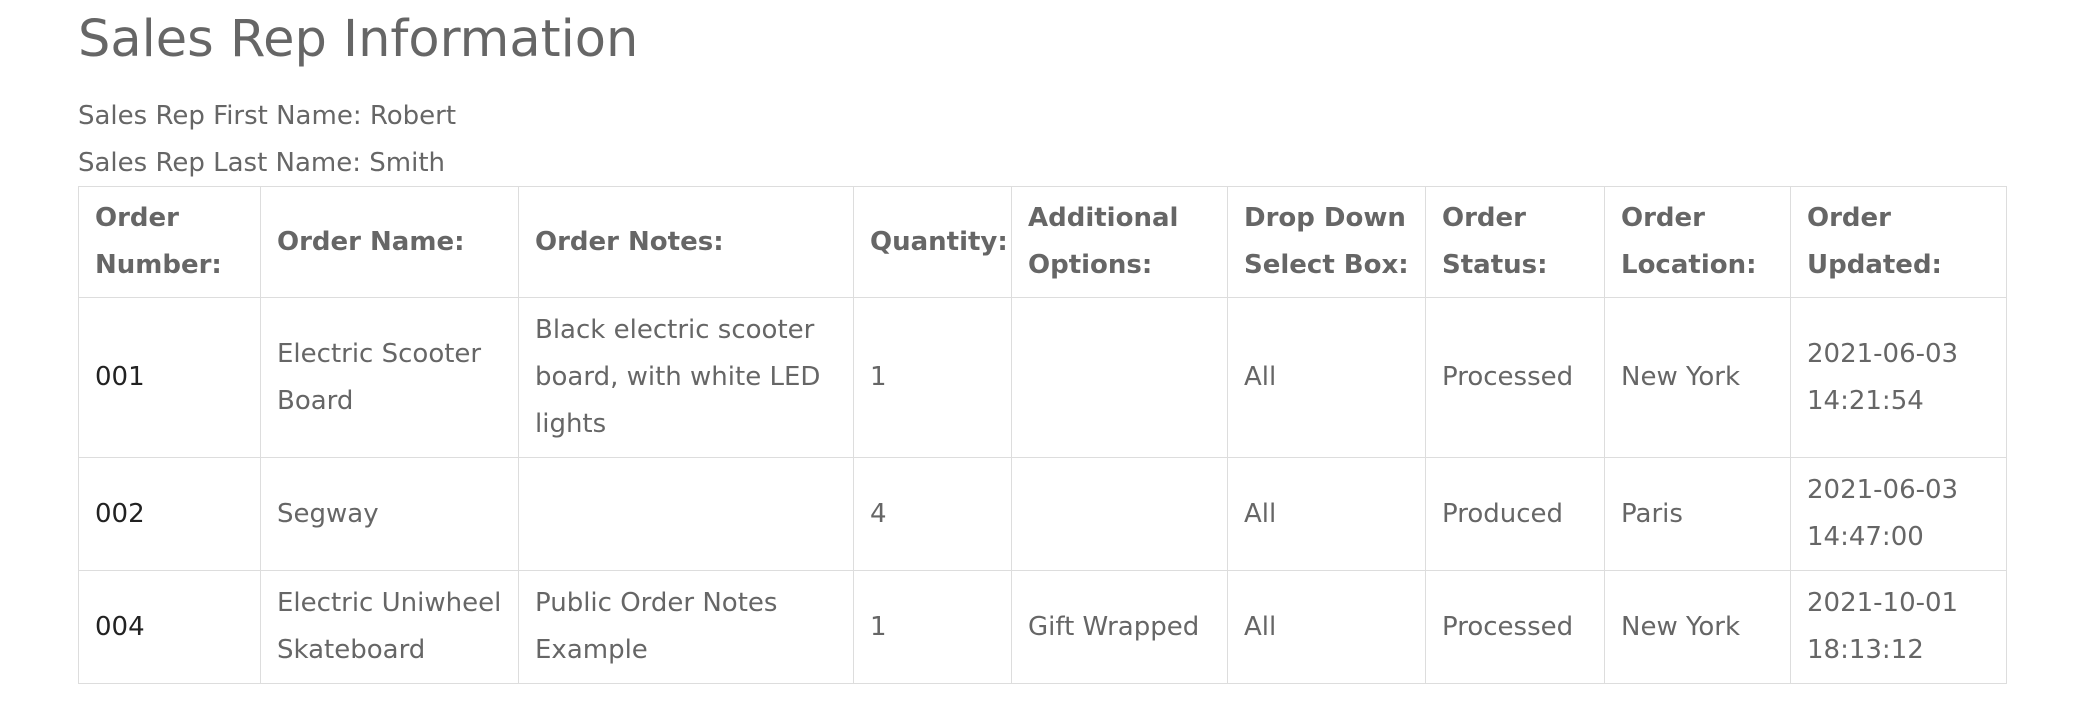  Describe the element at coordinates (169, 377) in the screenshot. I see `cell-order-number: 001` at that location.